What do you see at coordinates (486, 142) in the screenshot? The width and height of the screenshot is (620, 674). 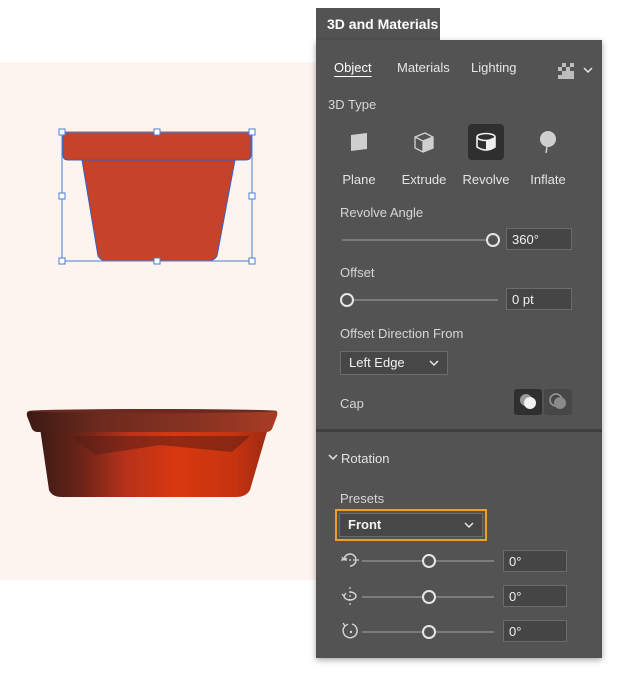 I see `revolve-icon` at bounding box center [486, 142].